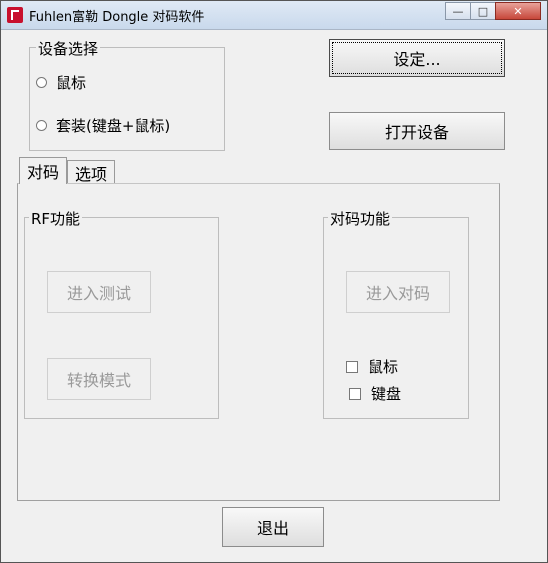  Describe the element at coordinates (355, 393) in the screenshot. I see `keyboard-checkbox-box` at that location.